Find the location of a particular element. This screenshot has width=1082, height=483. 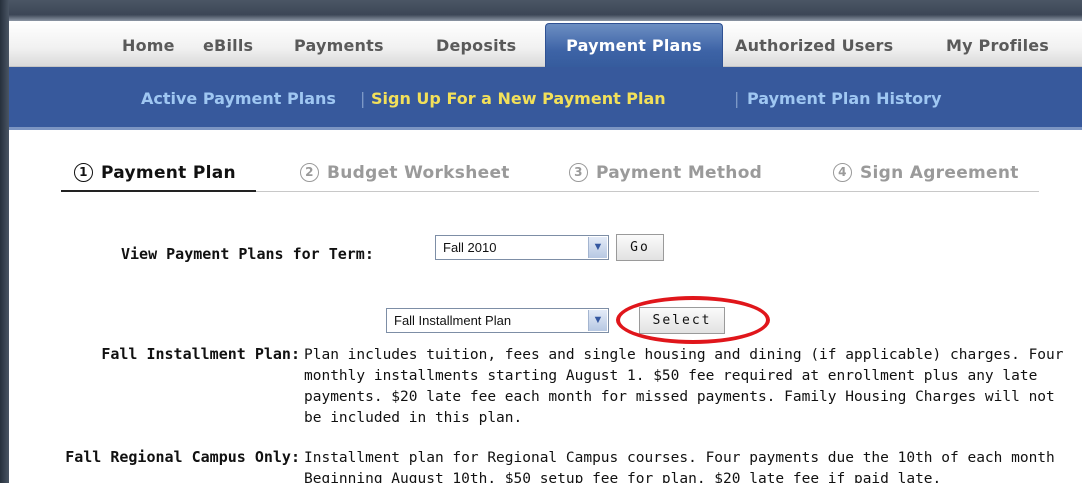

circled-number-icon: 1 is located at coordinates (83, 172).